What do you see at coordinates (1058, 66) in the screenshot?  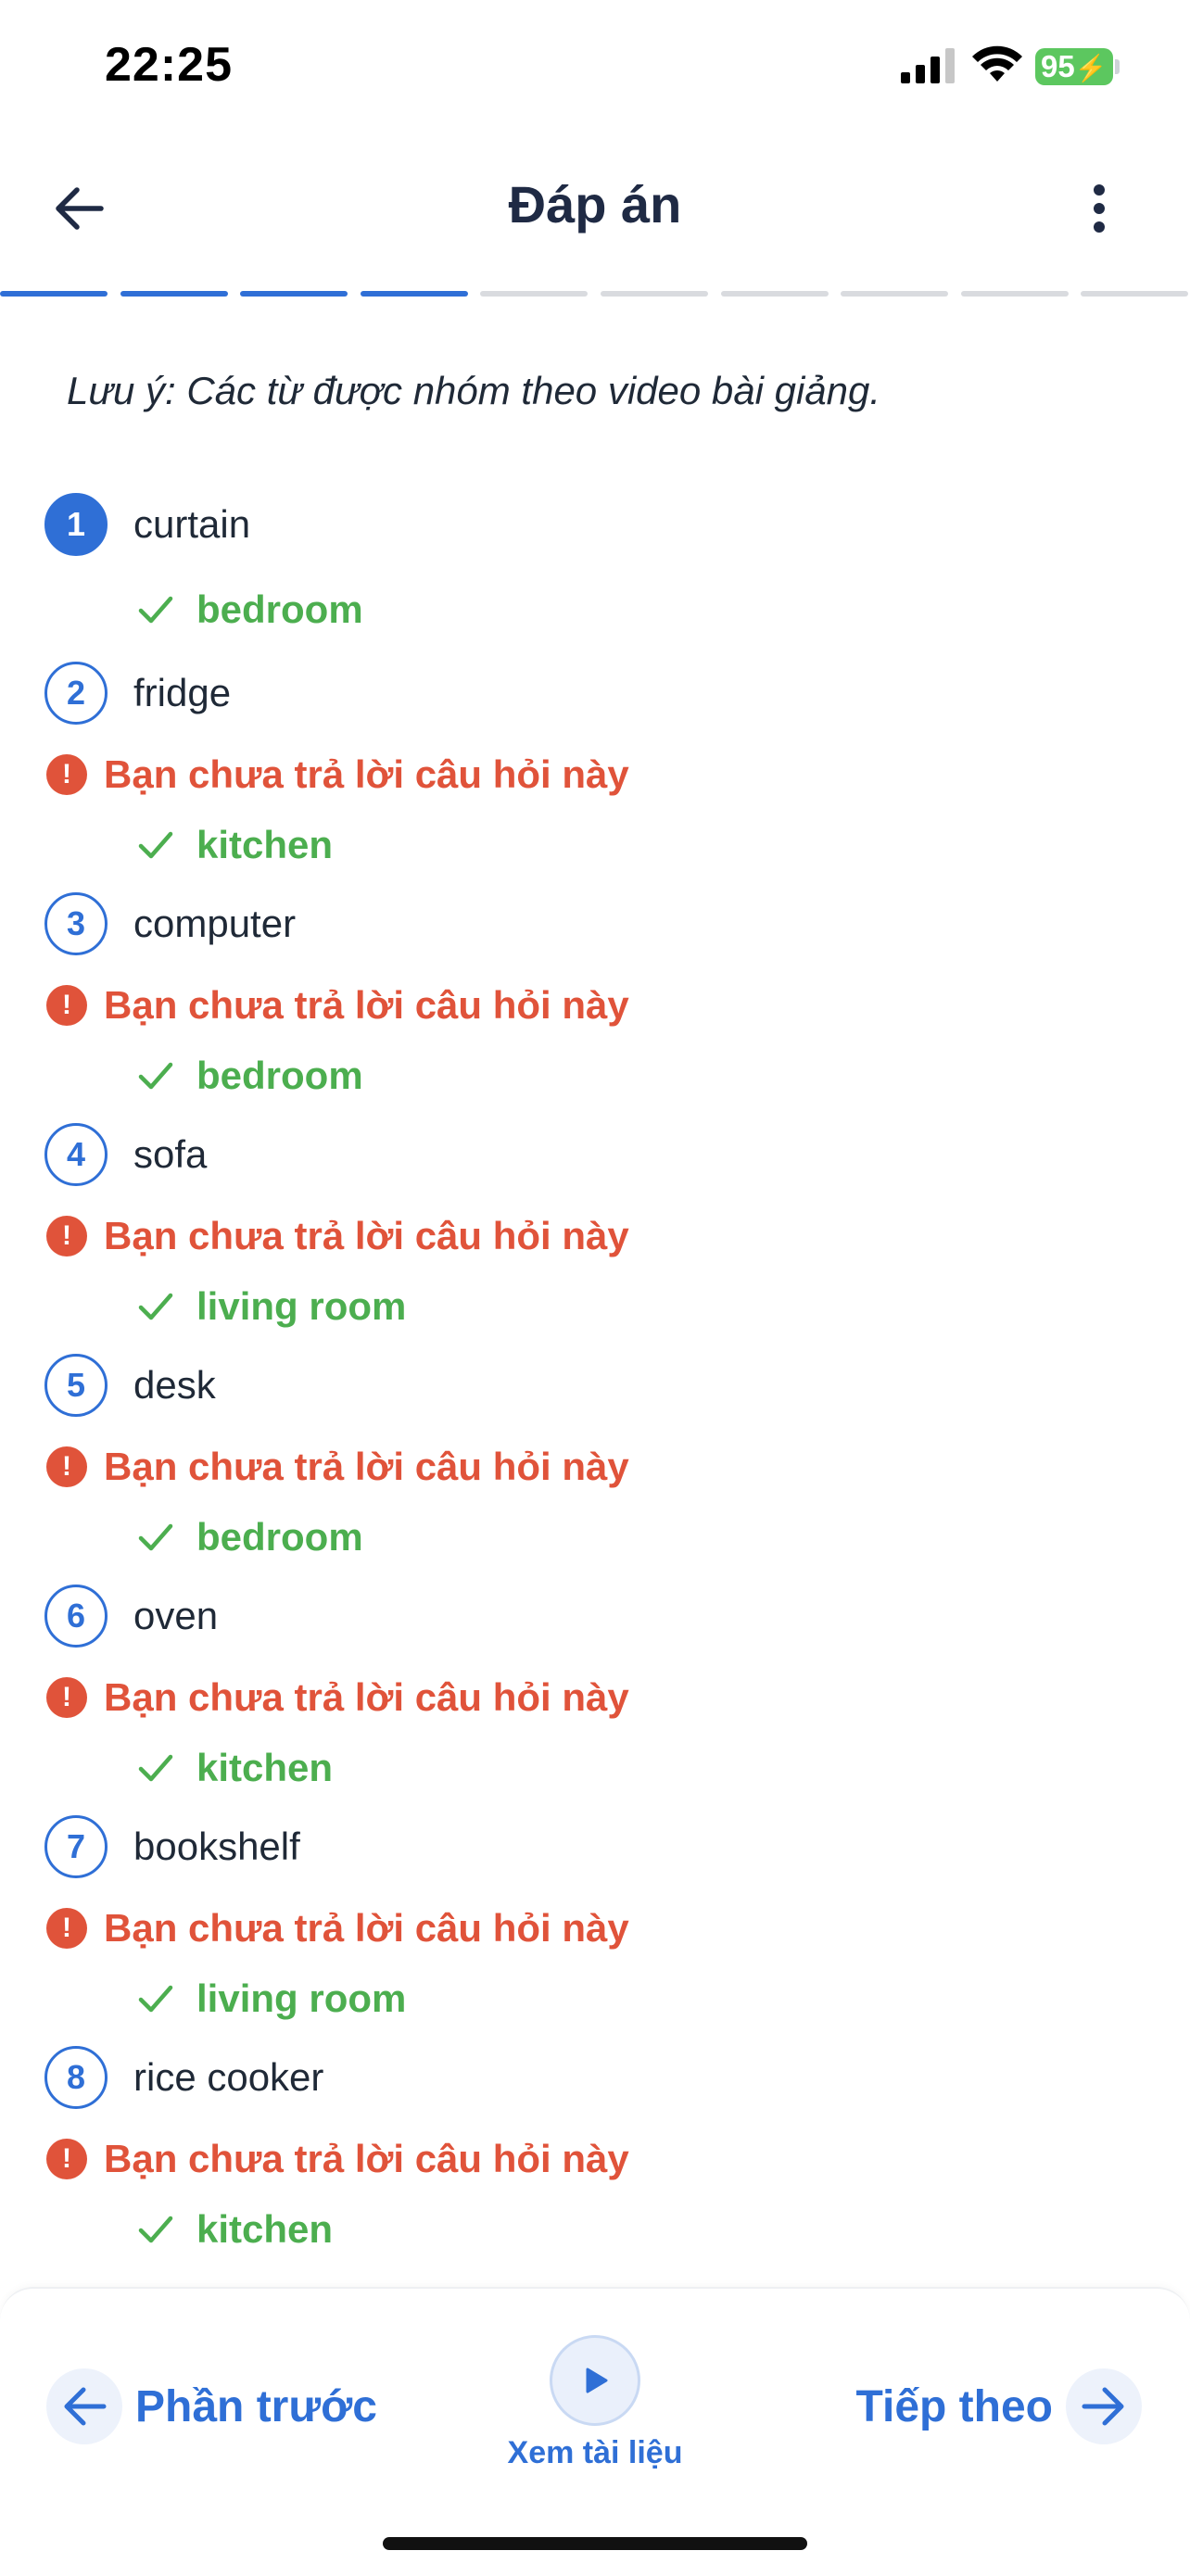 I see `battery-level: 95` at bounding box center [1058, 66].